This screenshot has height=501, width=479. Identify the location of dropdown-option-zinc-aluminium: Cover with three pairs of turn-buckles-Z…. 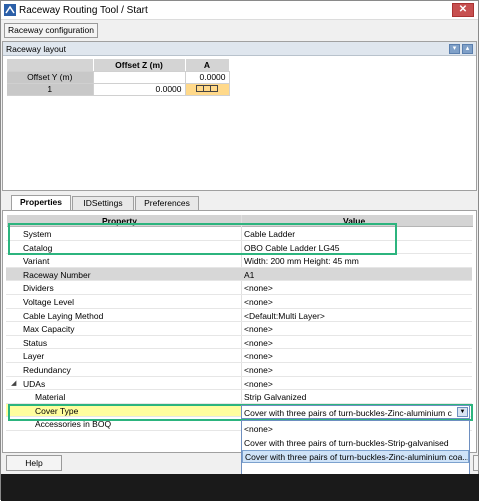
(355, 456).